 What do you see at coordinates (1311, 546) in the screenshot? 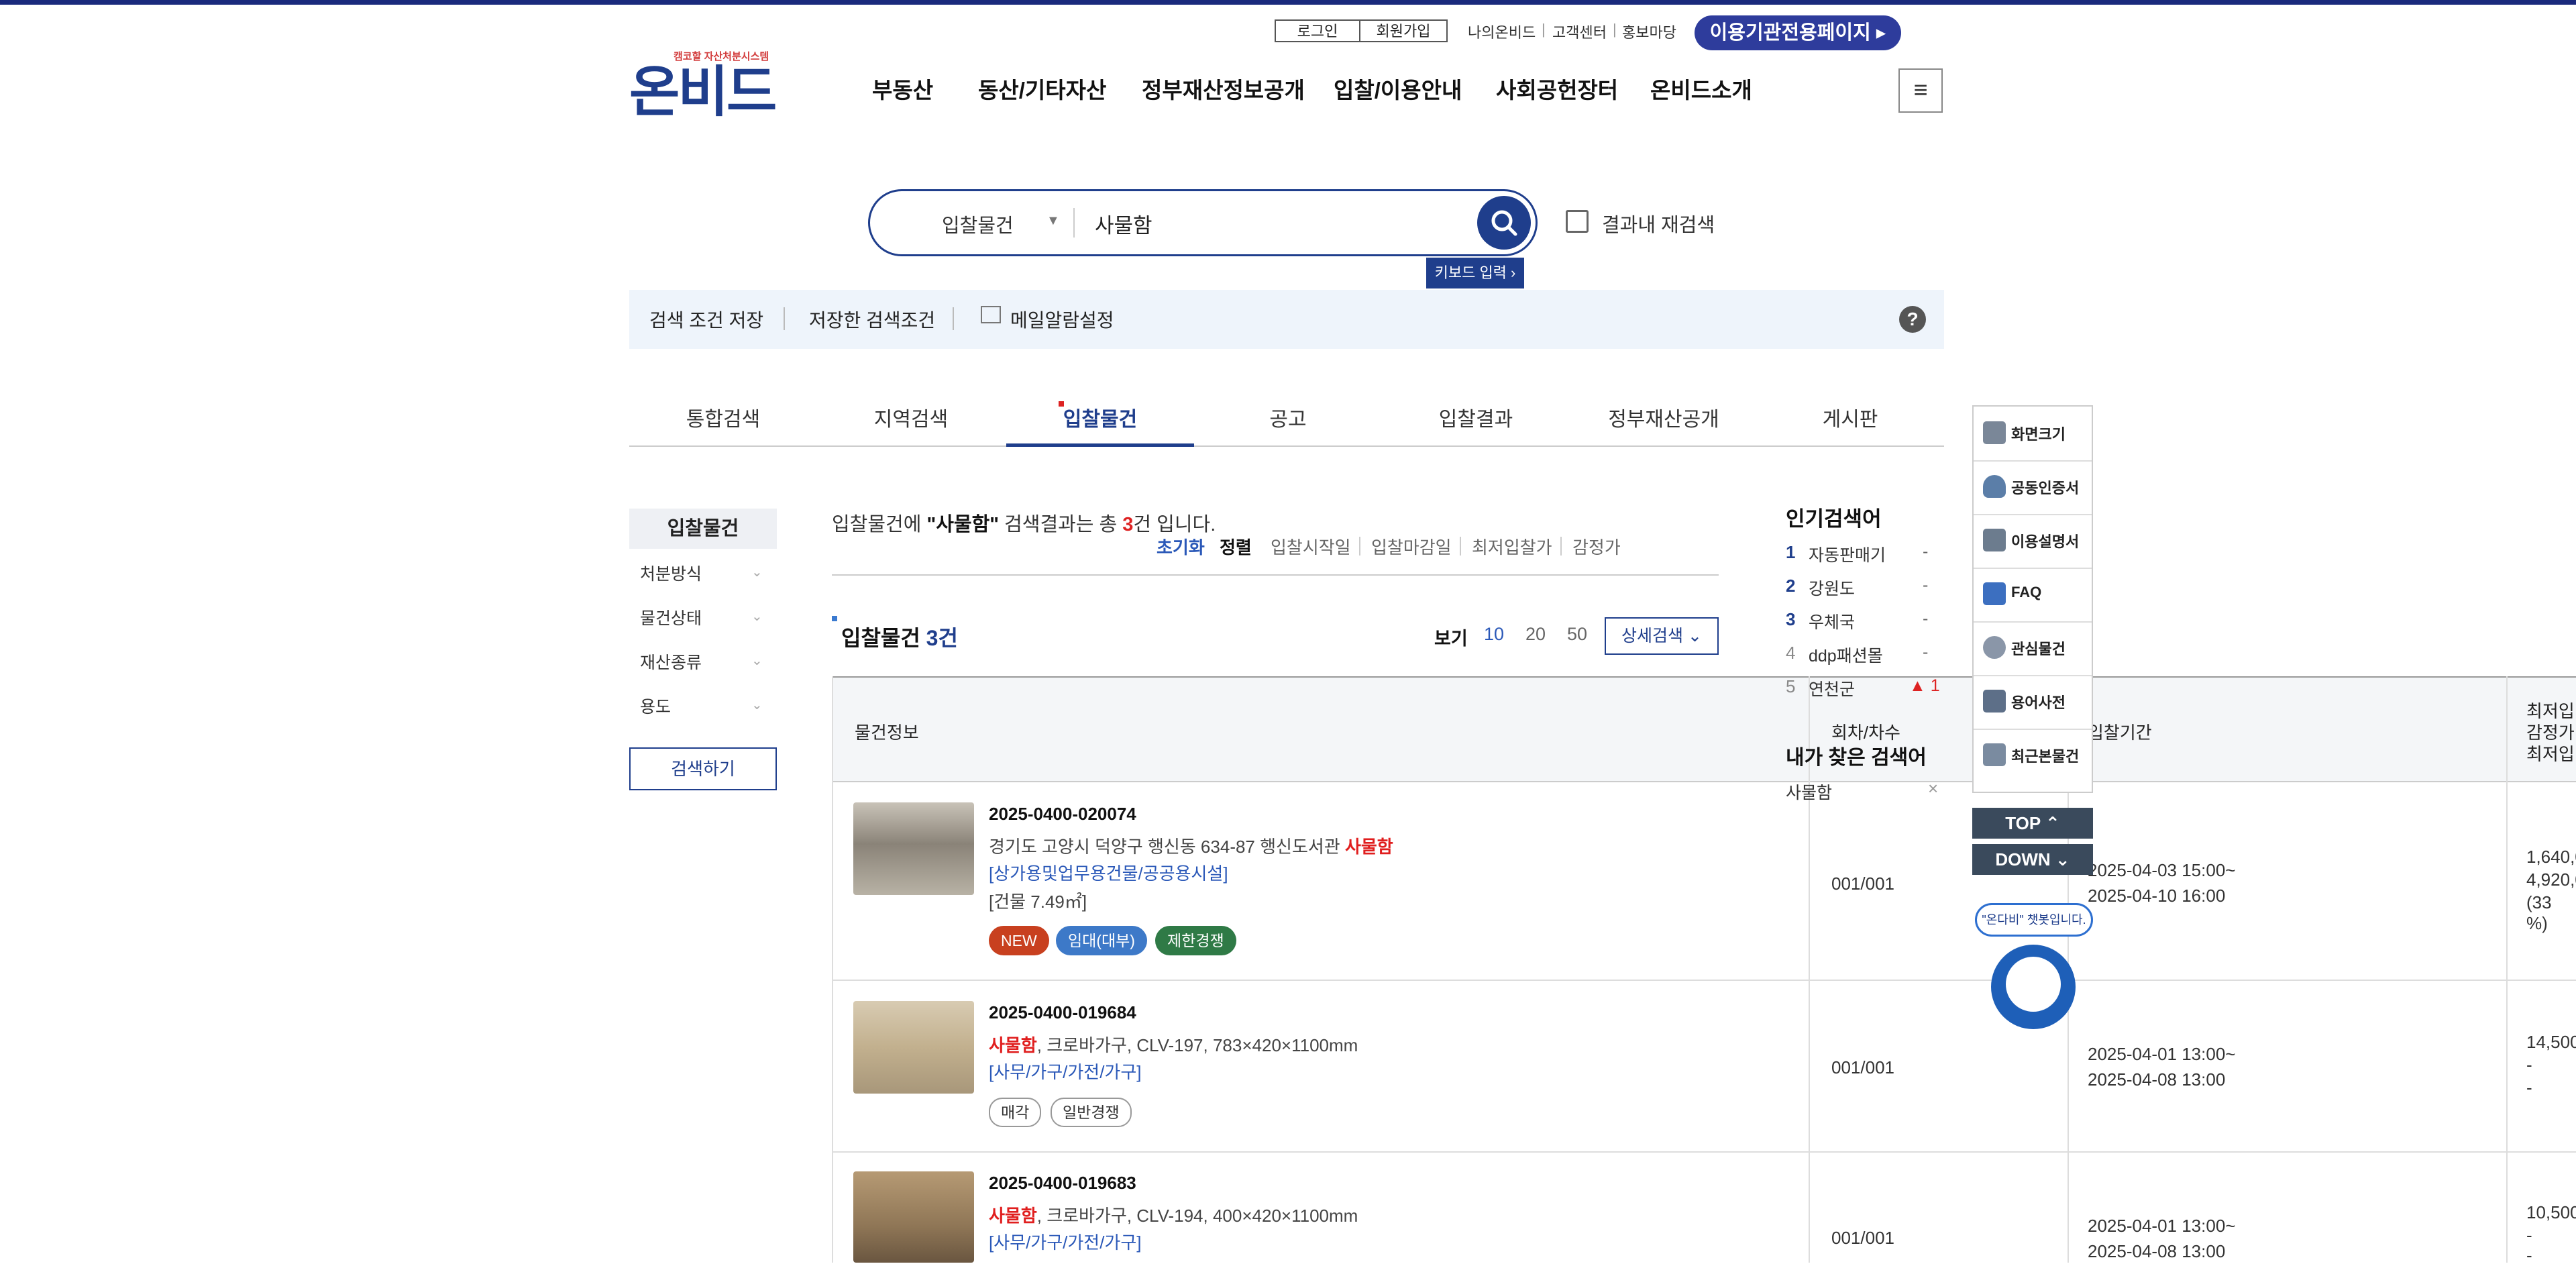
I see `sort-bid-start: 입찰시작일` at bounding box center [1311, 546].